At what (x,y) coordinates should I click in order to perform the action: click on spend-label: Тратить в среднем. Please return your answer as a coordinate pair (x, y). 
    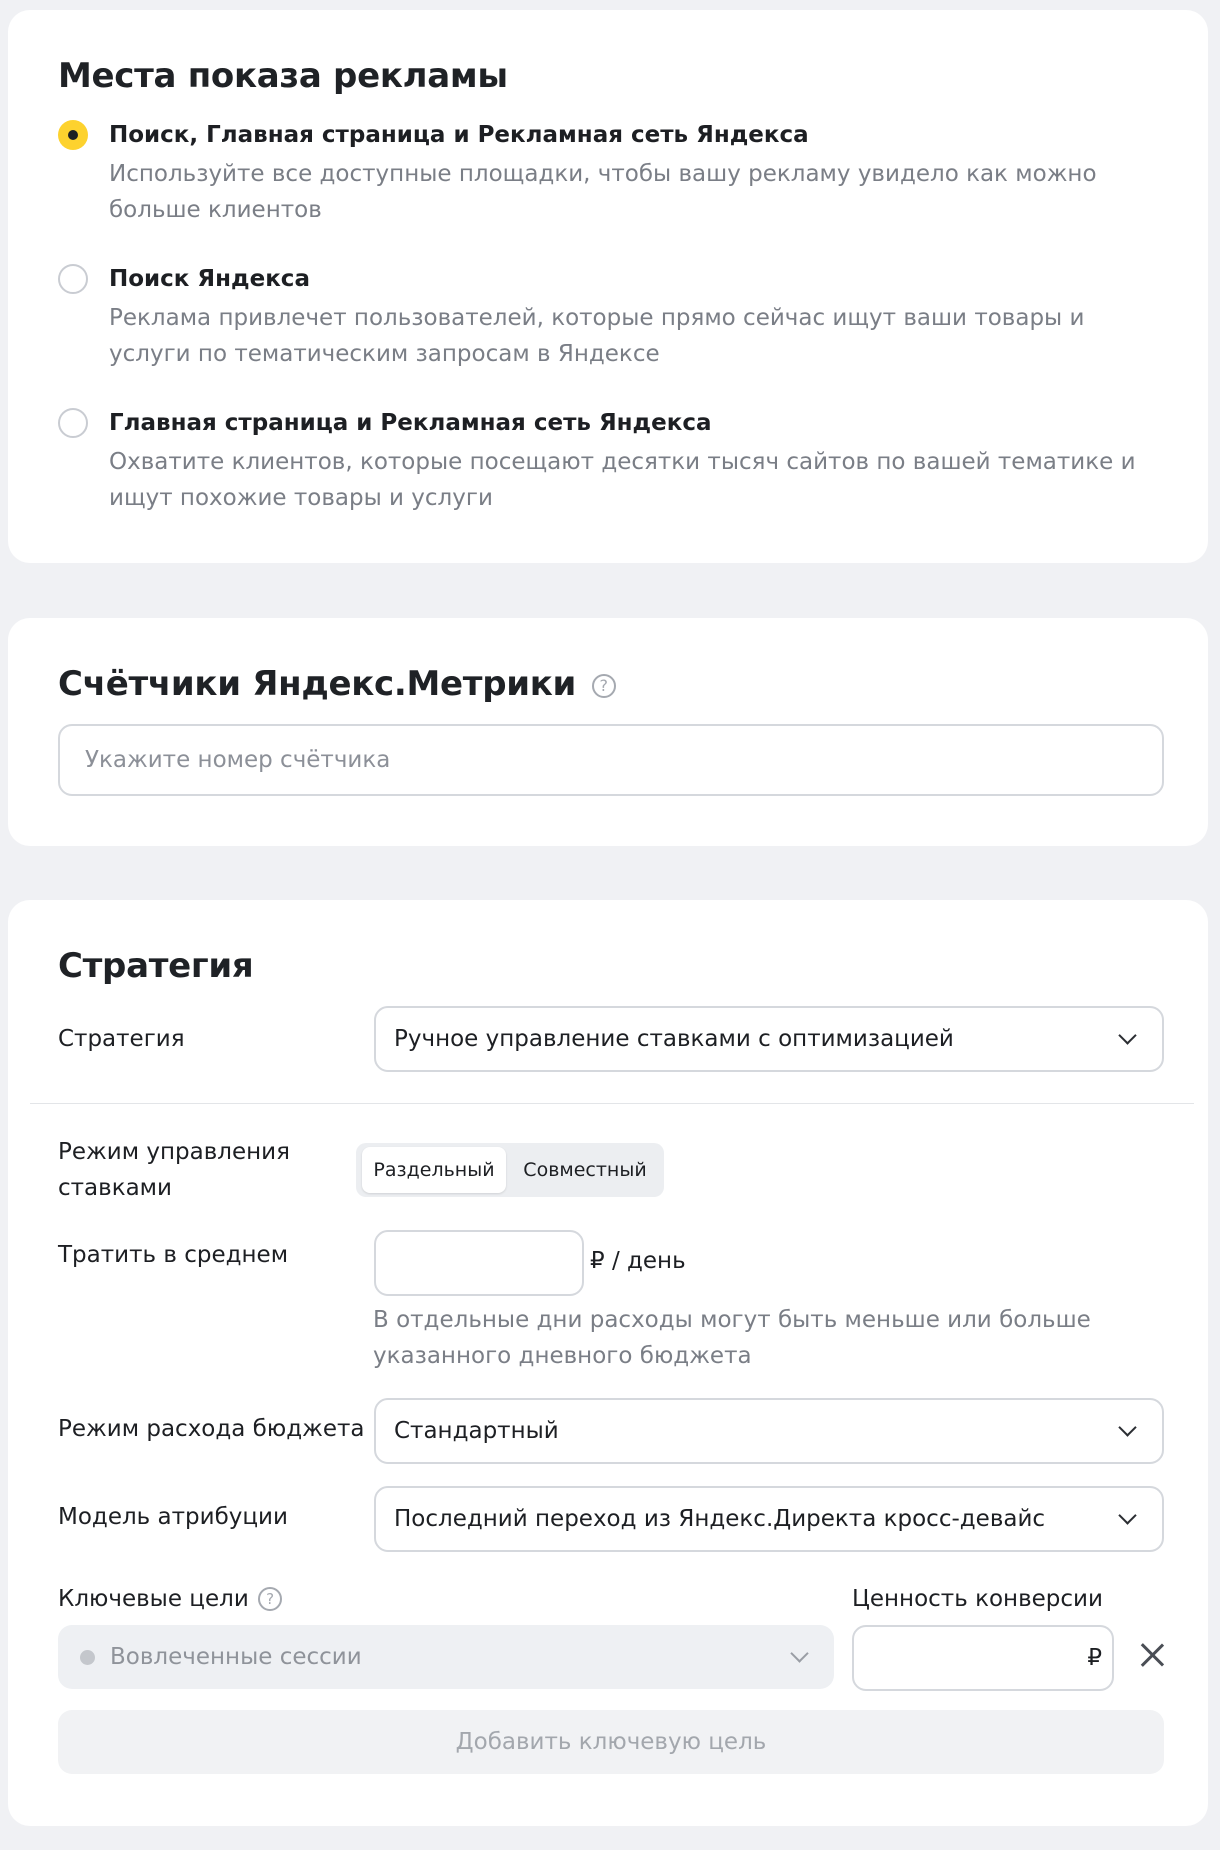
    Looking at the image, I should click on (173, 1255).